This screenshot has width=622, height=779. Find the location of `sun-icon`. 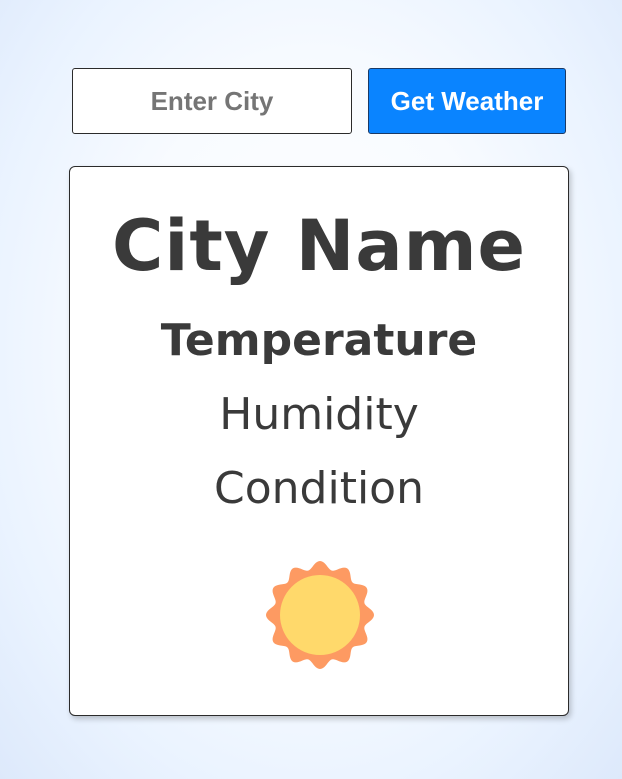

sun-icon is located at coordinates (320, 615).